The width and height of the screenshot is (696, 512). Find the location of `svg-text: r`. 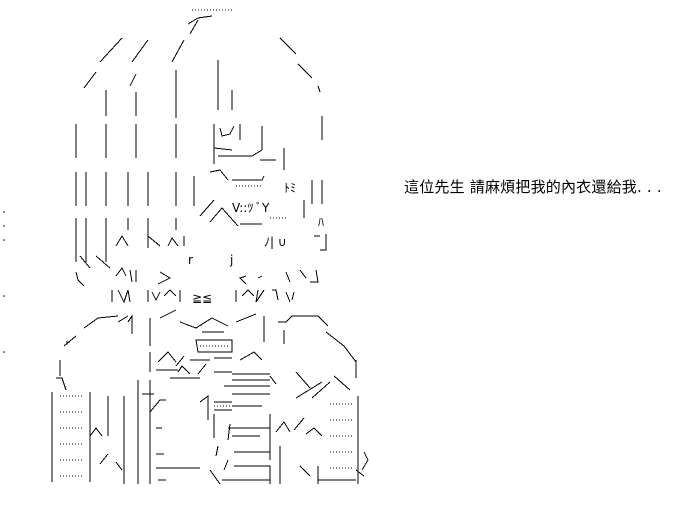

svg-text: r is located at coordinates (190, 260).